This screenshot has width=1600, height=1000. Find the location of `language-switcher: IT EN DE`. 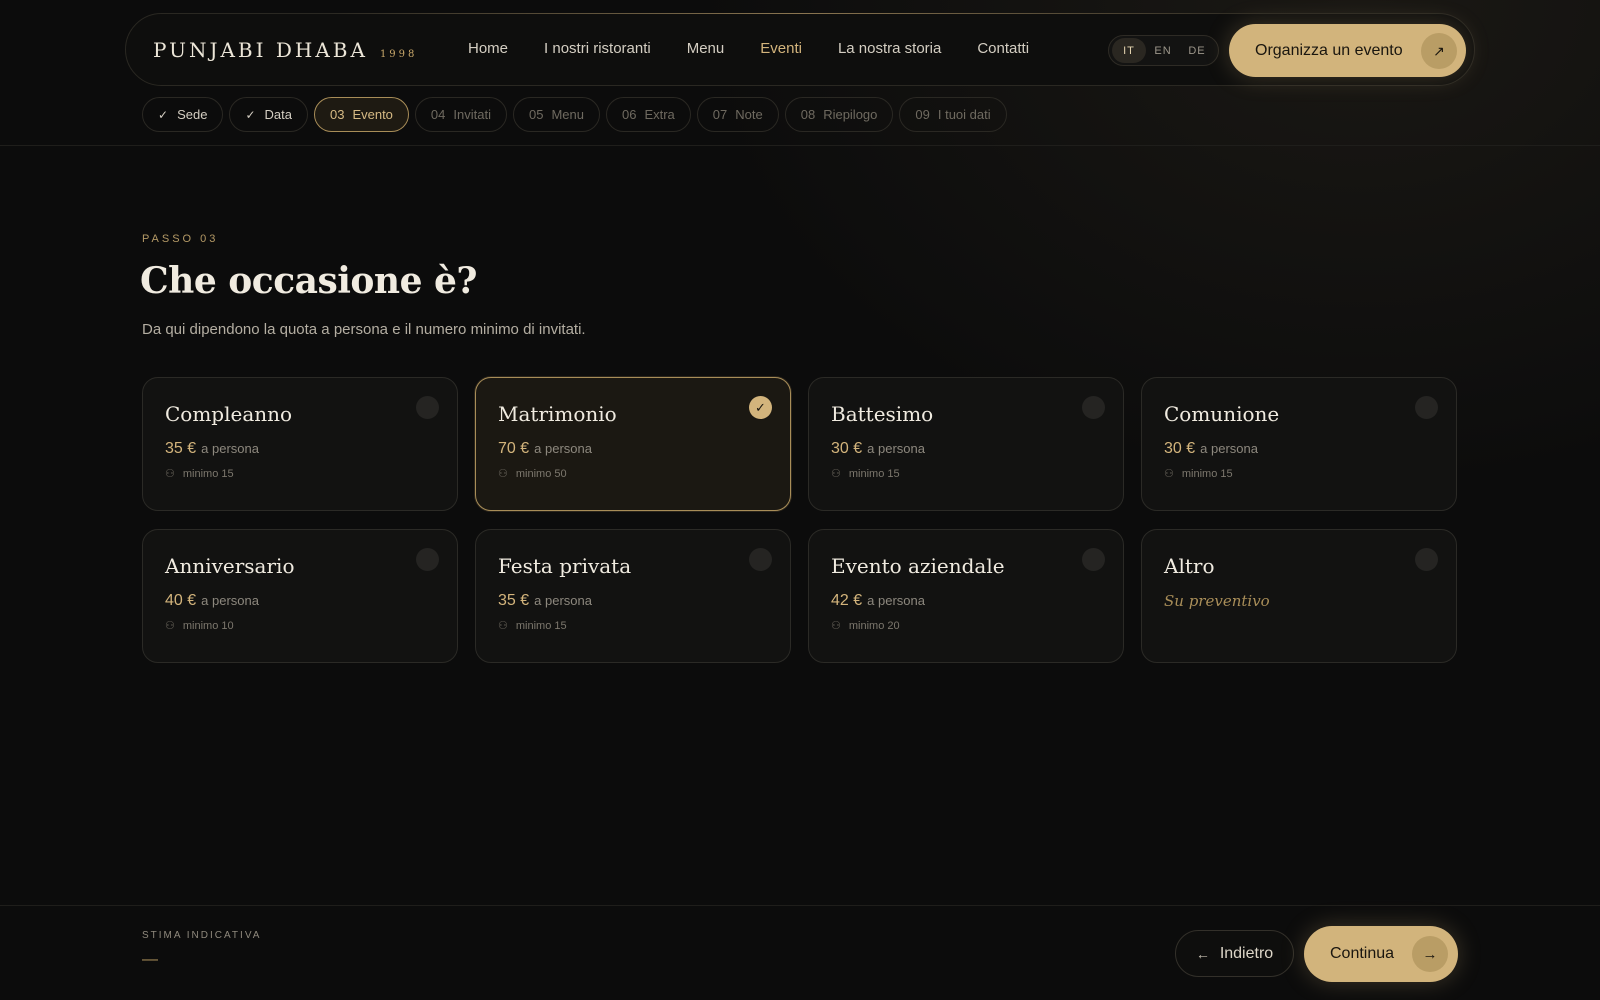

language-switcher: IT EN DE is located at coordinates (1163, 50).